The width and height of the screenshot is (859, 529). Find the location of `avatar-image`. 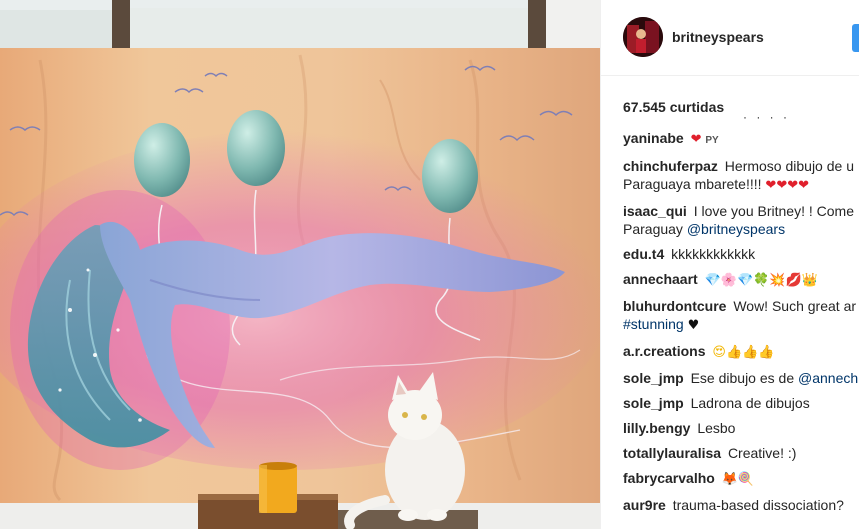

avatar-image is located at coordinates (643, 37).